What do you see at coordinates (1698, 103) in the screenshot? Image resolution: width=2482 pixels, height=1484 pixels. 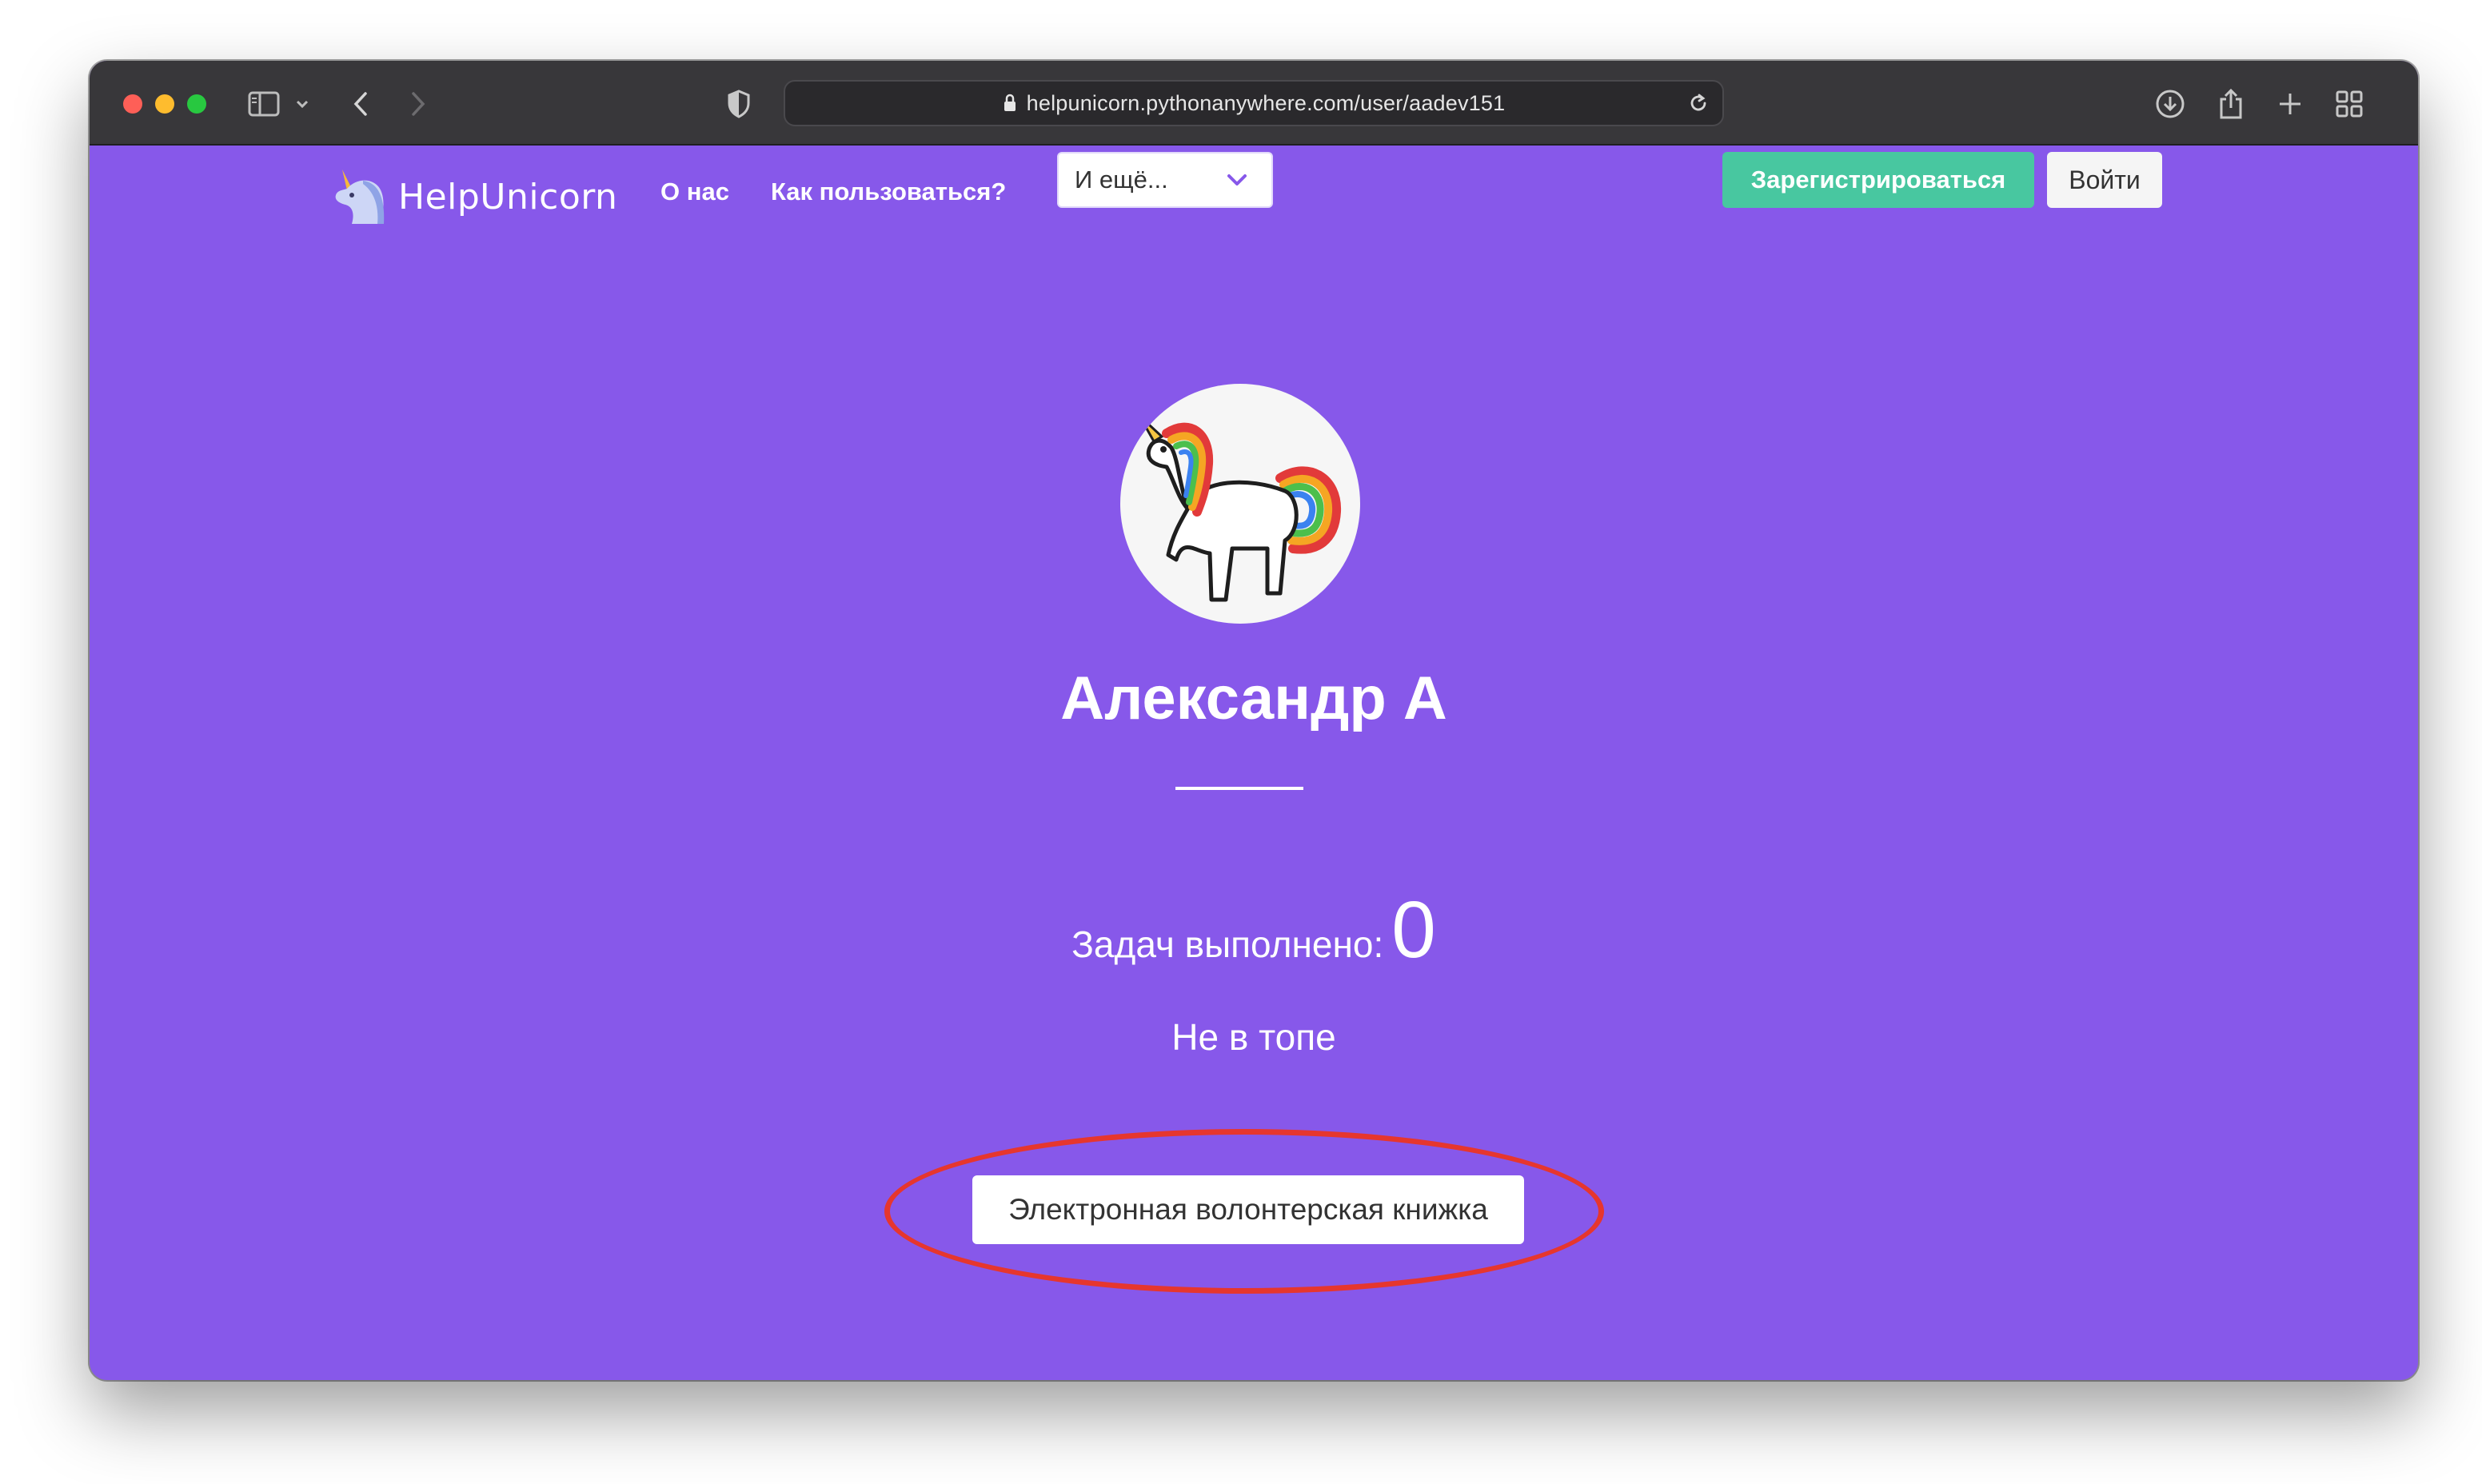 I see `reload-icon` at bounding box center [1698, 103].